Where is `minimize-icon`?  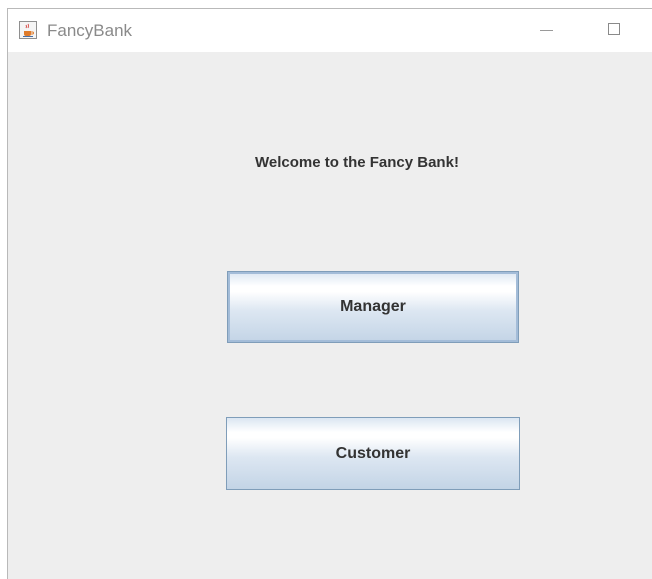
minimize-icon is located at coordinates (546, 30).